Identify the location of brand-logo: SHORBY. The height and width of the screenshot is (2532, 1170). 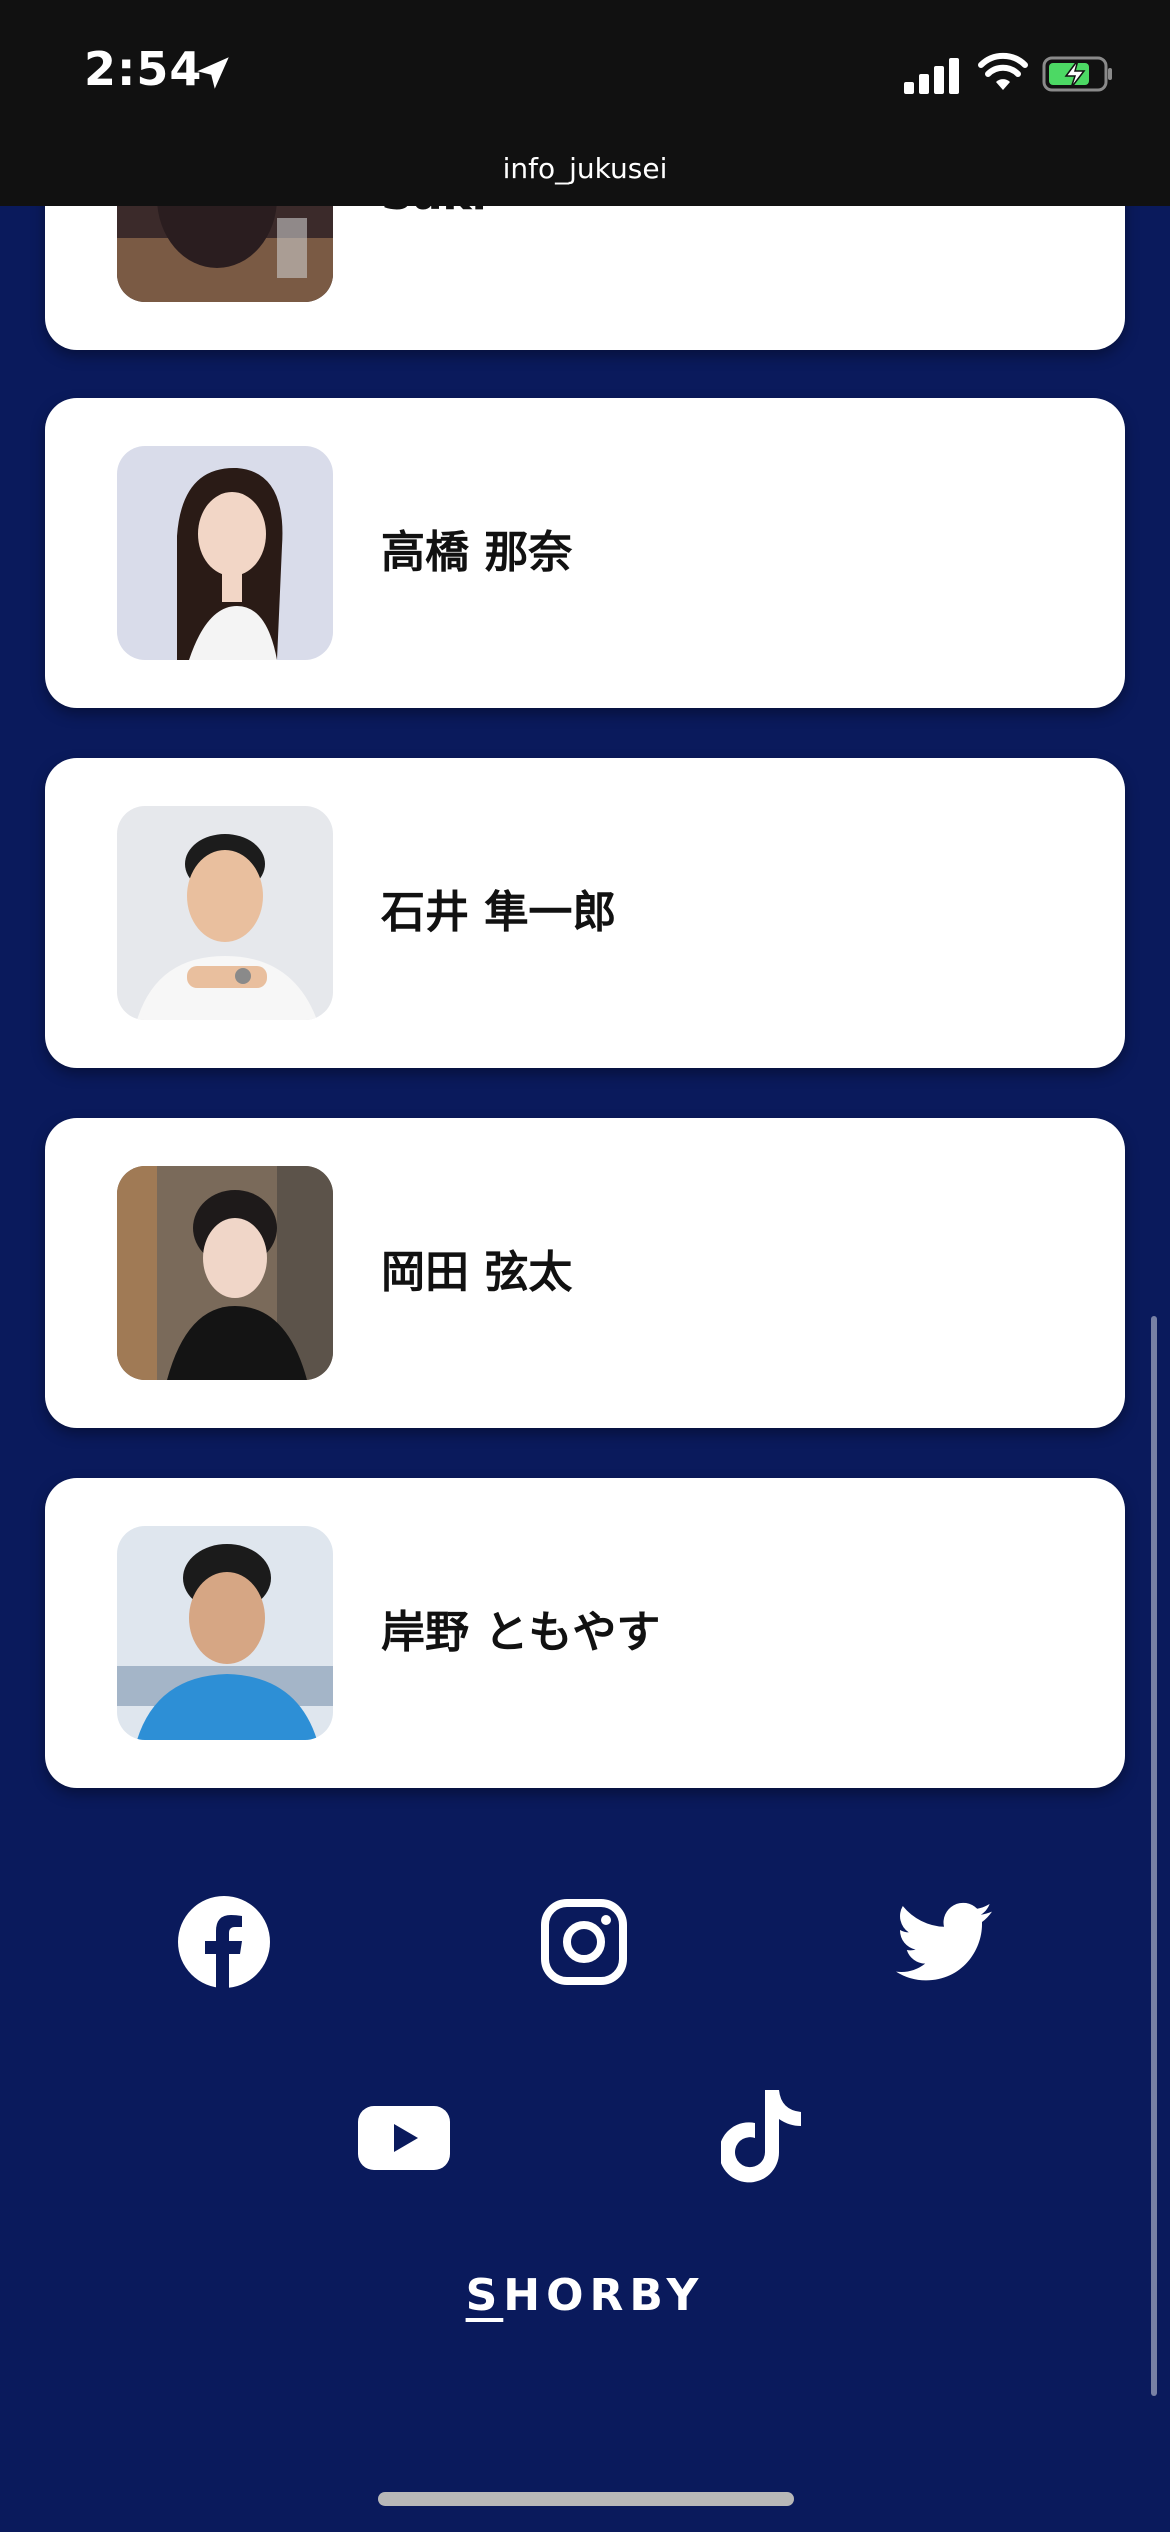
(585, 2295).